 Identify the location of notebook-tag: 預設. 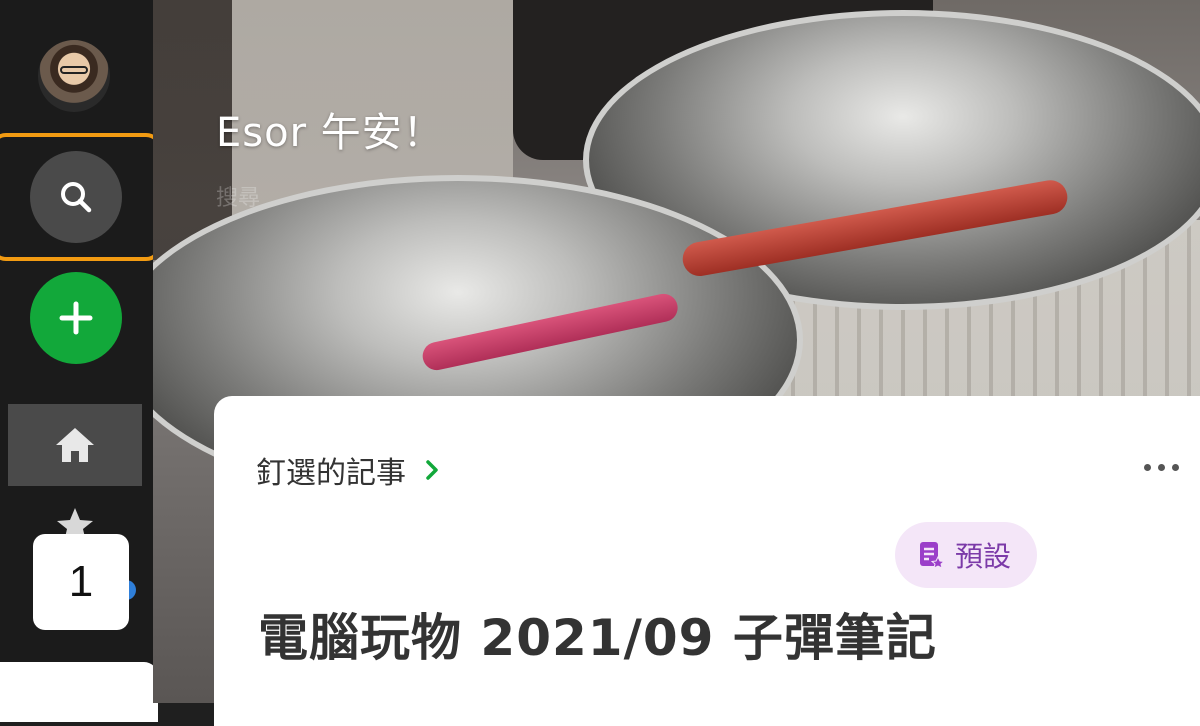
(966, 555).